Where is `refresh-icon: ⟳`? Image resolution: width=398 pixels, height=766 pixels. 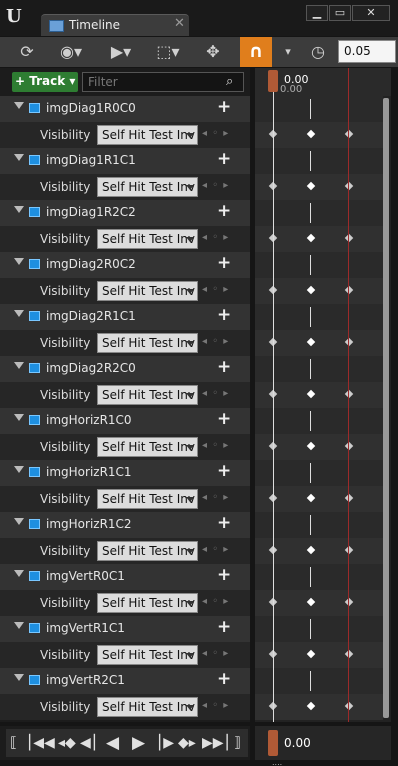
refresh-icon: ⟳ is located at coordinates (27, 52).